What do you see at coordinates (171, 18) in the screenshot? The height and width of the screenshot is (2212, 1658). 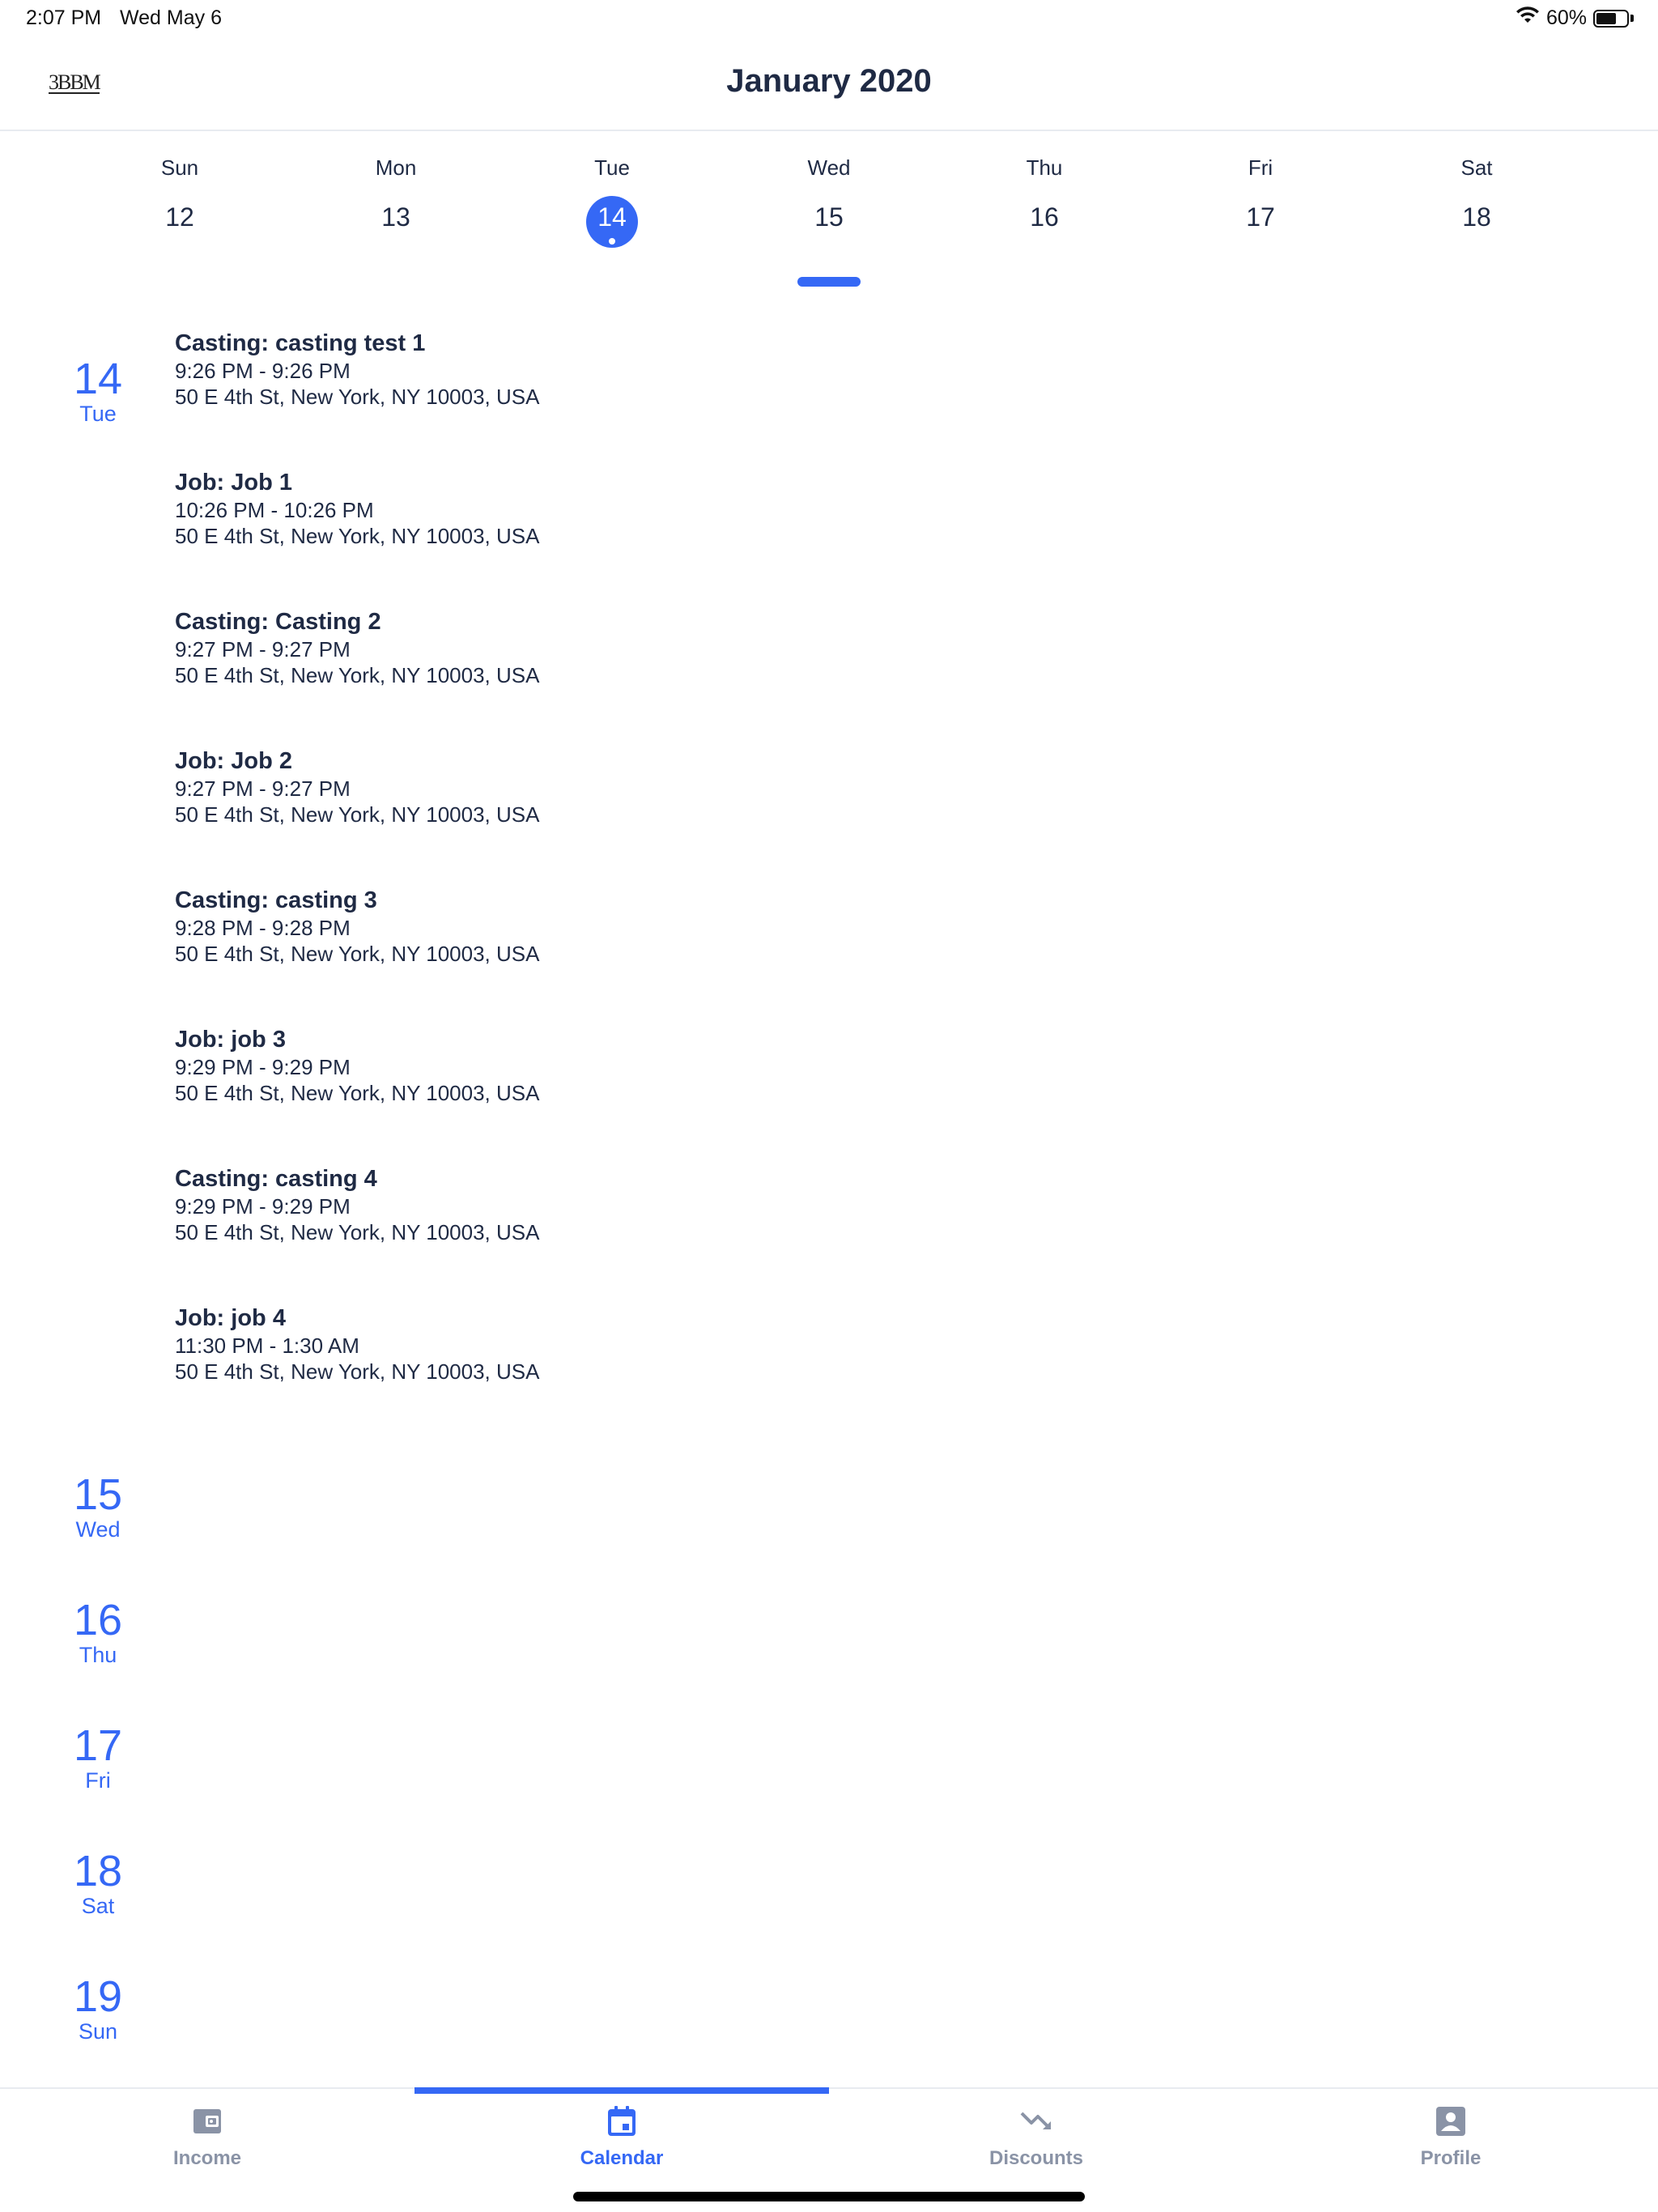 I see `status-date: Wed May 6` at bounding box center [171, 18].